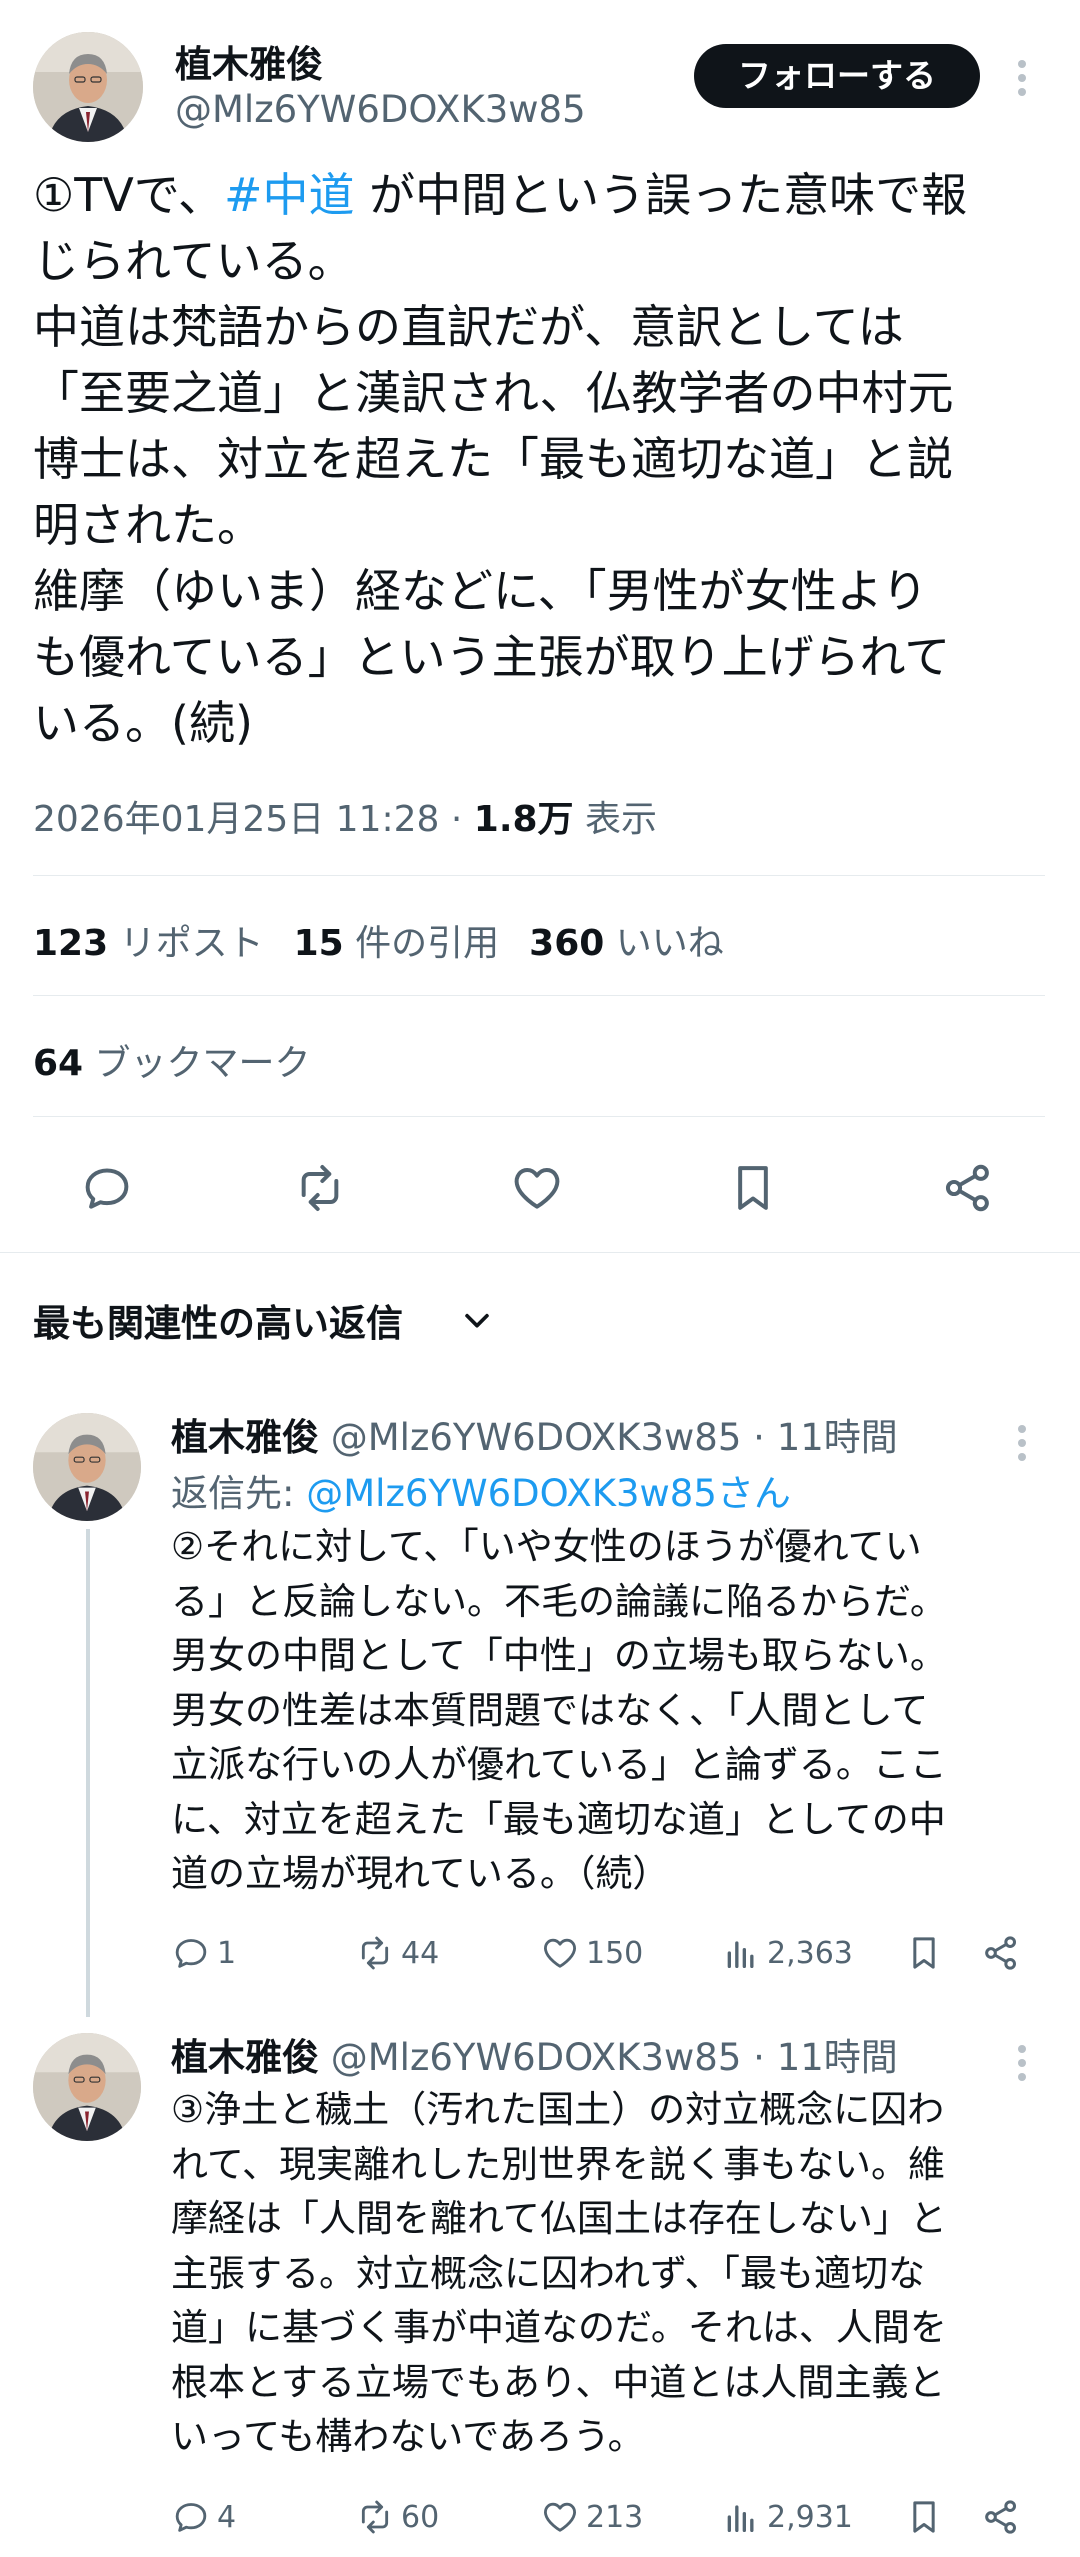 The image size is (1080, 2557). What do you see at coordinates (492, 657) in the screenshot?
I see `post-text-line: も優れている」という主張が取り上げられて` at bounding box center [492, 657].